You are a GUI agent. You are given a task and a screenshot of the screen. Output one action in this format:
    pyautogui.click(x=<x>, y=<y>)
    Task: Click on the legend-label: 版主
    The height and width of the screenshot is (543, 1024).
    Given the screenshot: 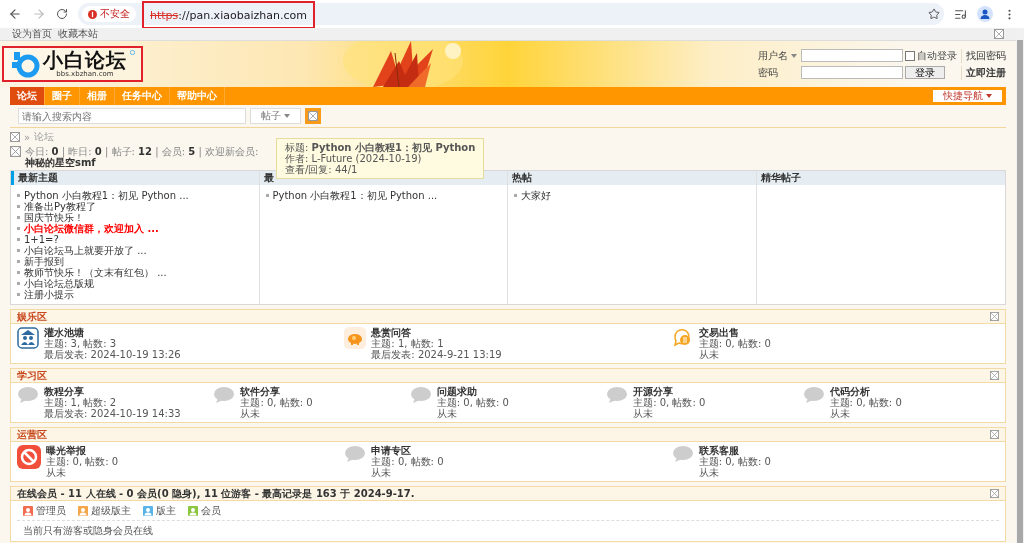 What is the action you would take?
    pyautogui.click(x=166, y=510)
    